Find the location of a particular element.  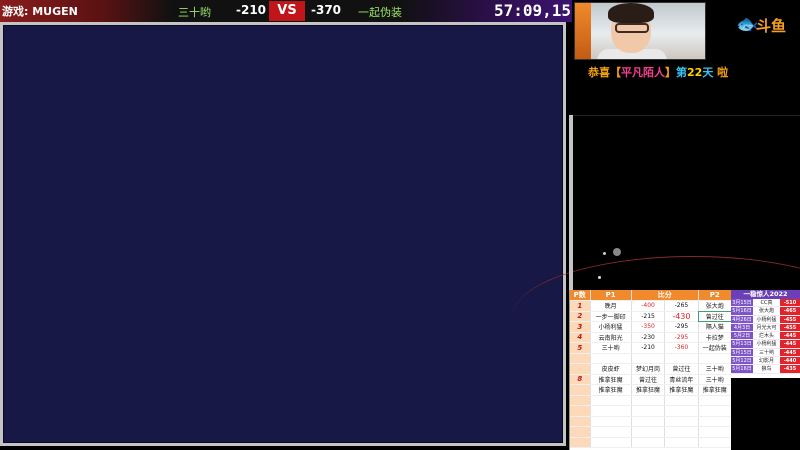

p2-name: 曾过往 is located at coordinates (715, 316).